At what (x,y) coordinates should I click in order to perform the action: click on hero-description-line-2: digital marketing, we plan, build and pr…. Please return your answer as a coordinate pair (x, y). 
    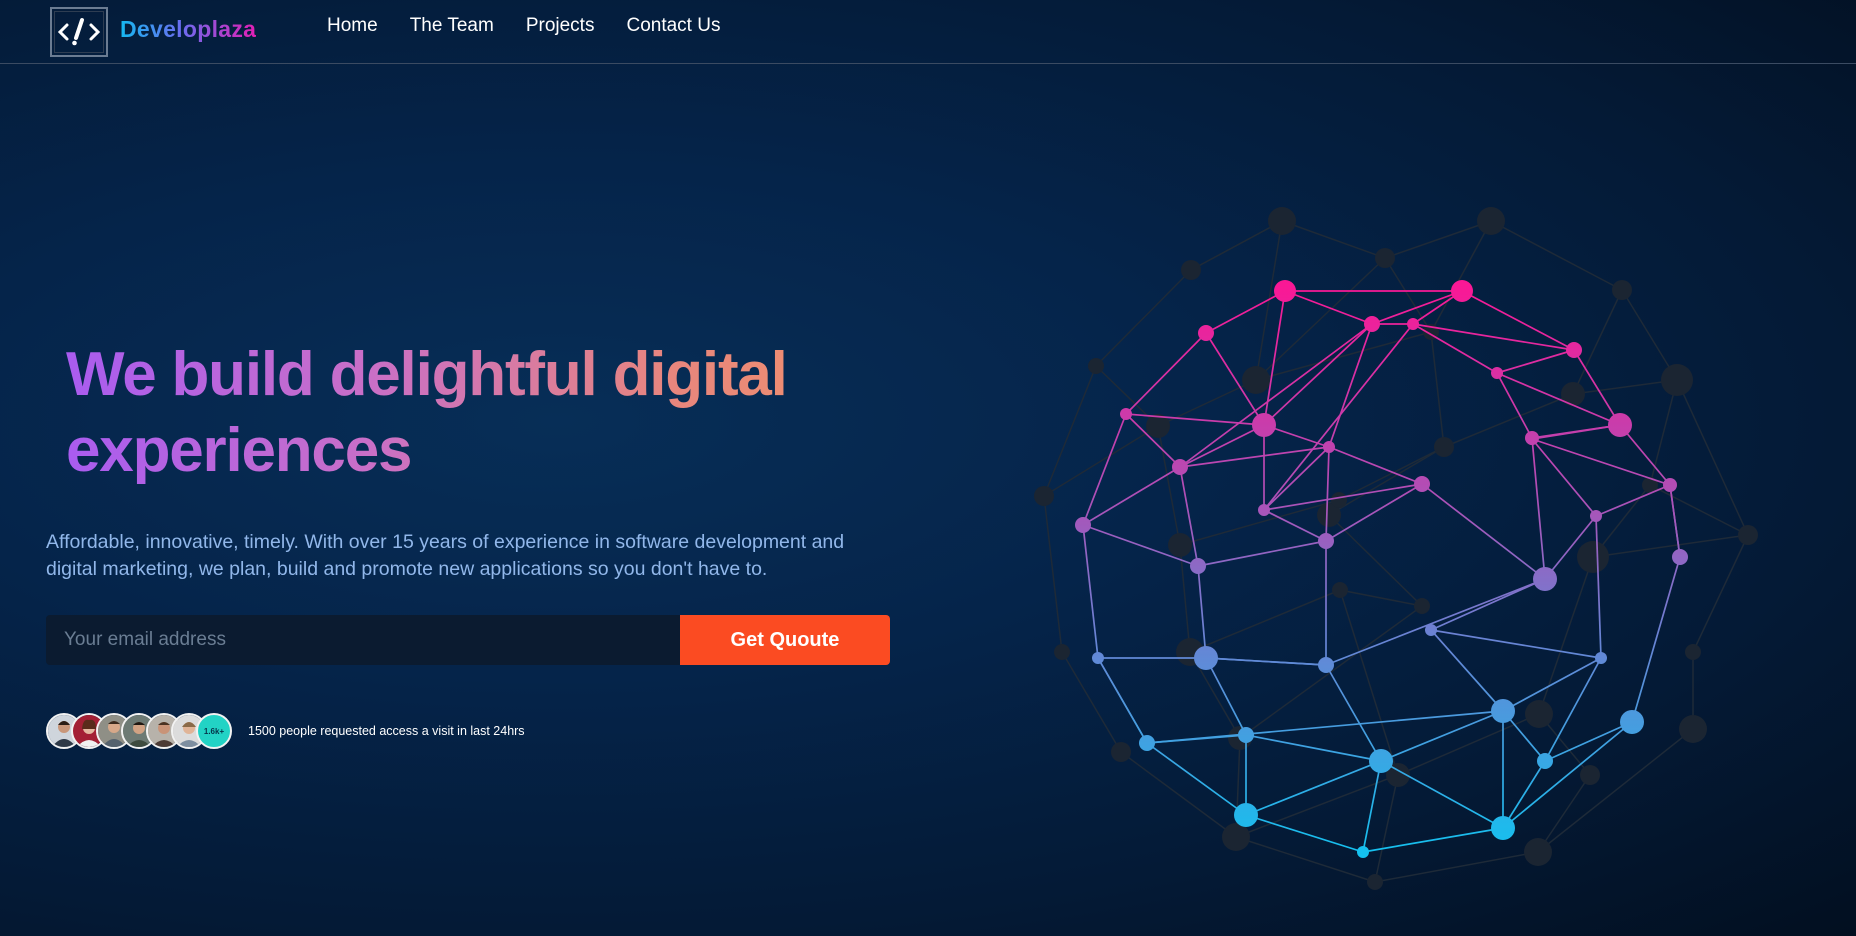
    Looking at the image, I should click on (407, 569).